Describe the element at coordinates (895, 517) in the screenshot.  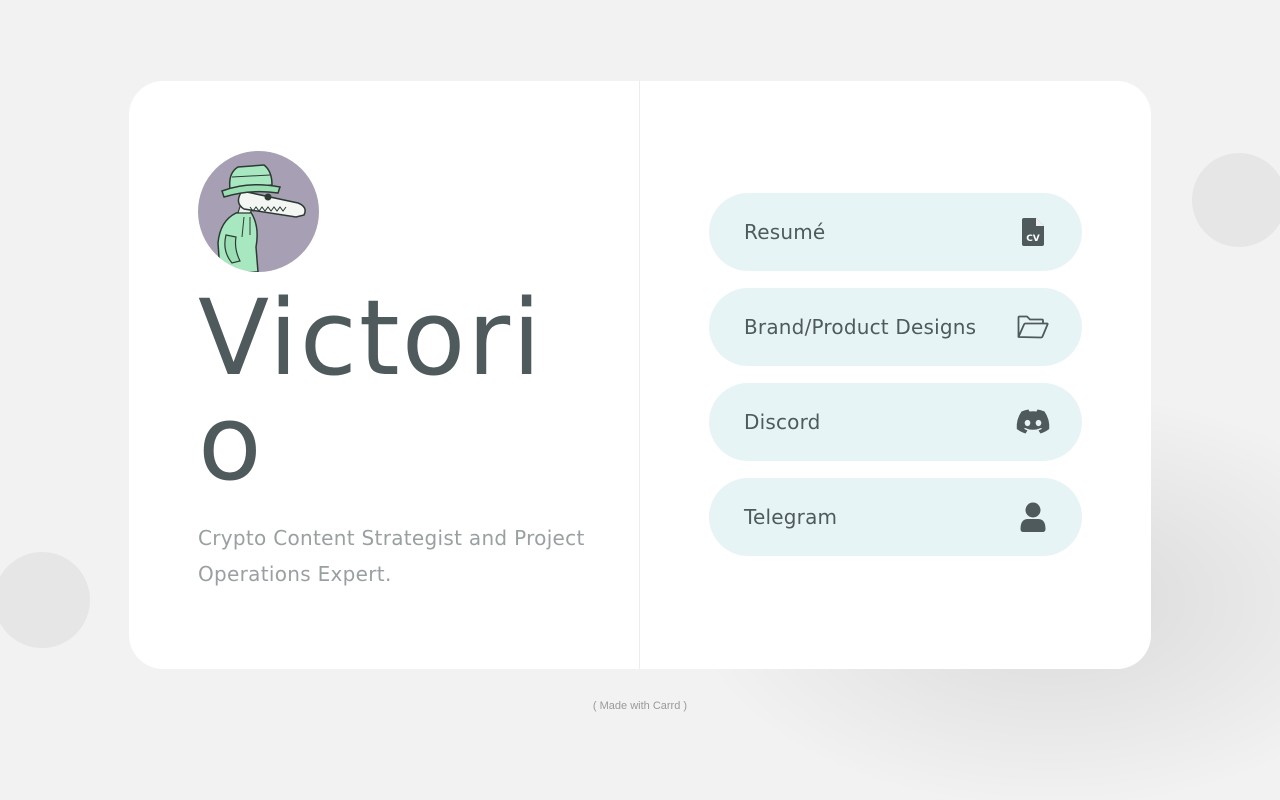
I see `telegram-button: Telegram` at that location.